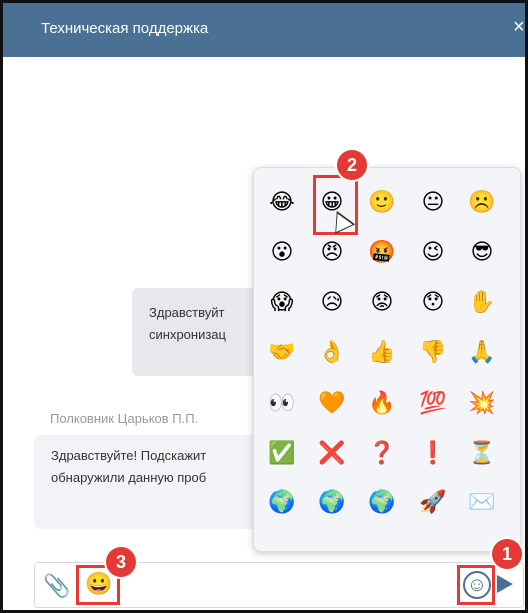 Image resolution: width=528 pixels, height=613 pixels. I want to click on emoji-option: 🤝, so click(282, 353).